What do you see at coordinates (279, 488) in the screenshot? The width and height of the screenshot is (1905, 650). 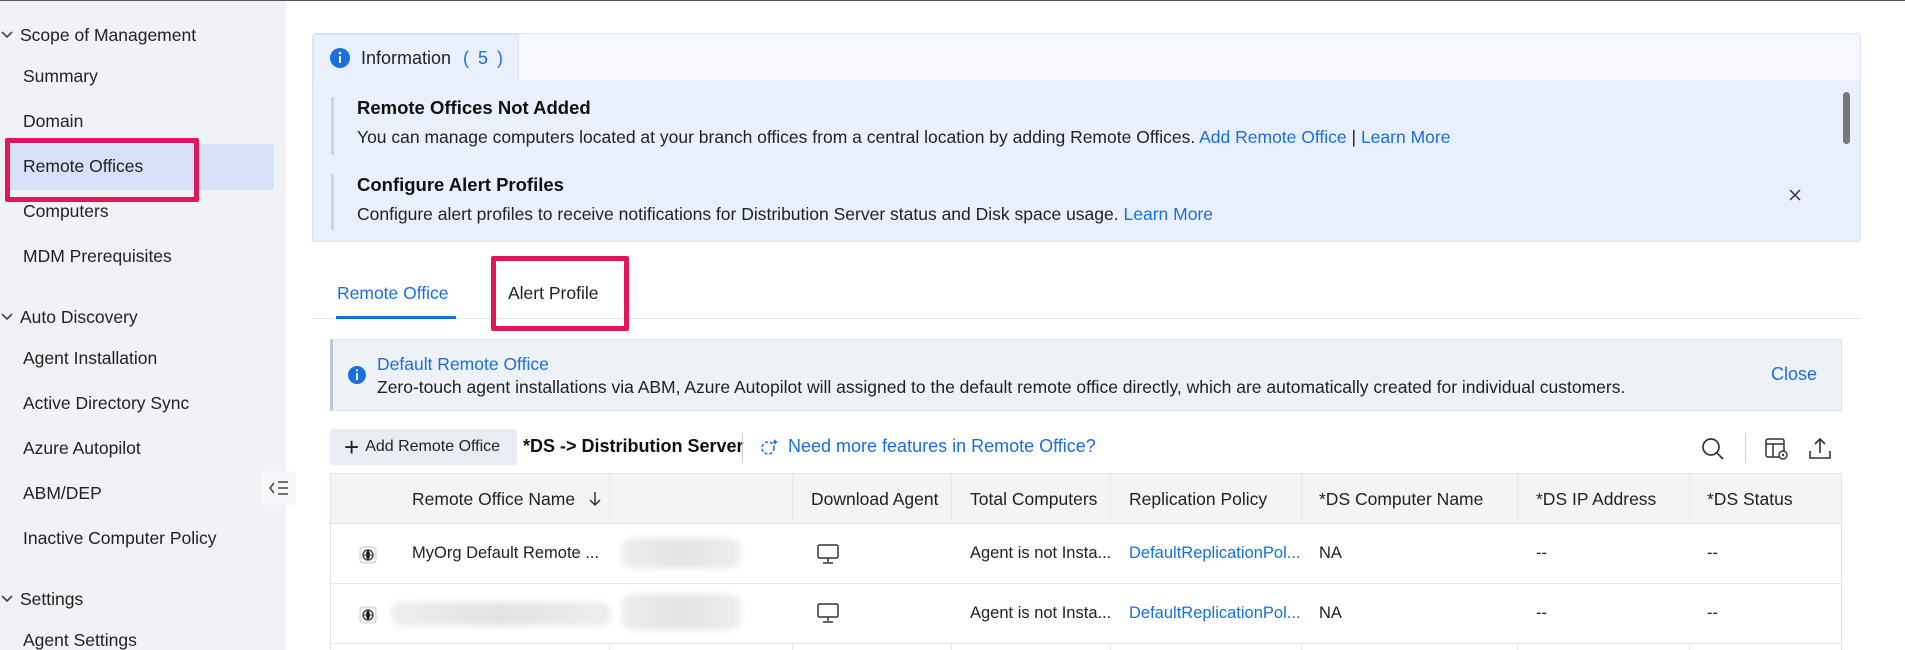 I see `collapse-sidebar-icon` at bounding box center [279, 488].